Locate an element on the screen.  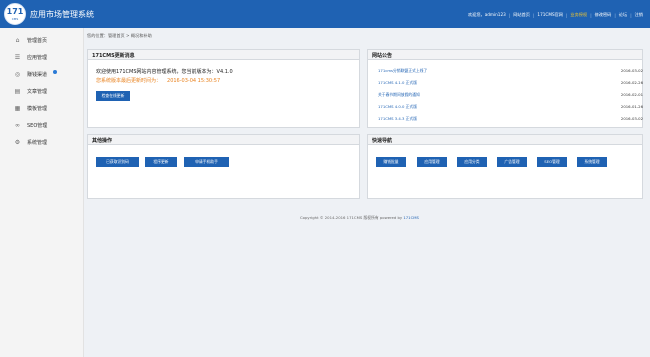
panel-title: 其他操作 is located at coordinates (102, 141).